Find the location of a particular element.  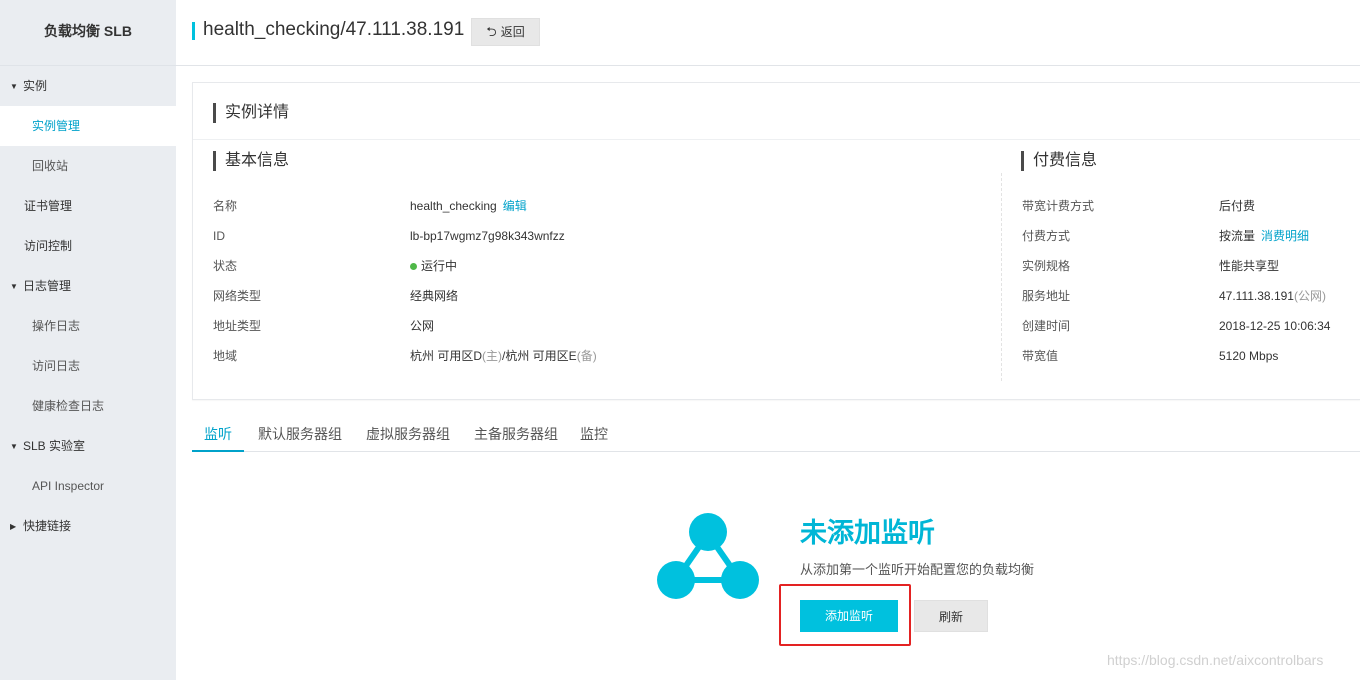

page-title: health_checking/47.111.38.191 is located at coordinates (334, 29).